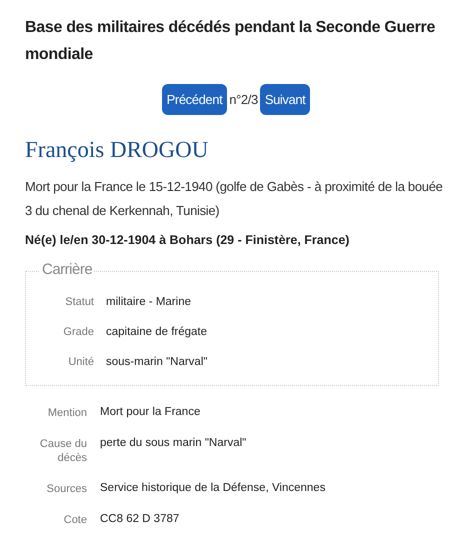  I want to click on field-label: Unité, so click(80, 362).